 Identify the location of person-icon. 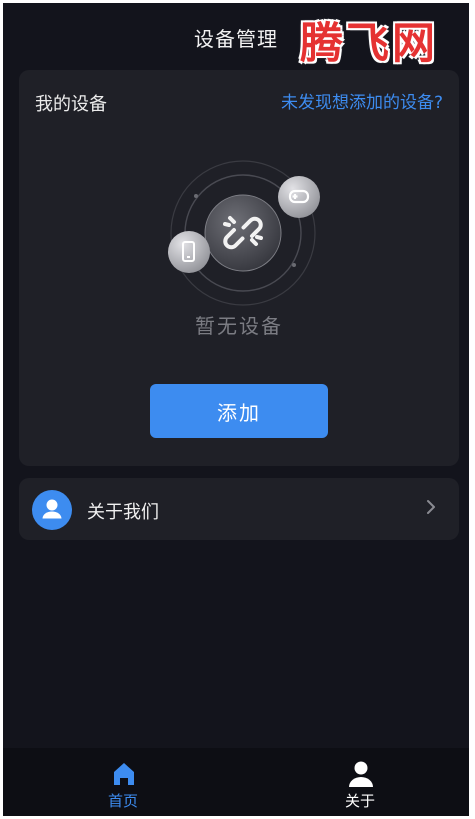
(361, 774).